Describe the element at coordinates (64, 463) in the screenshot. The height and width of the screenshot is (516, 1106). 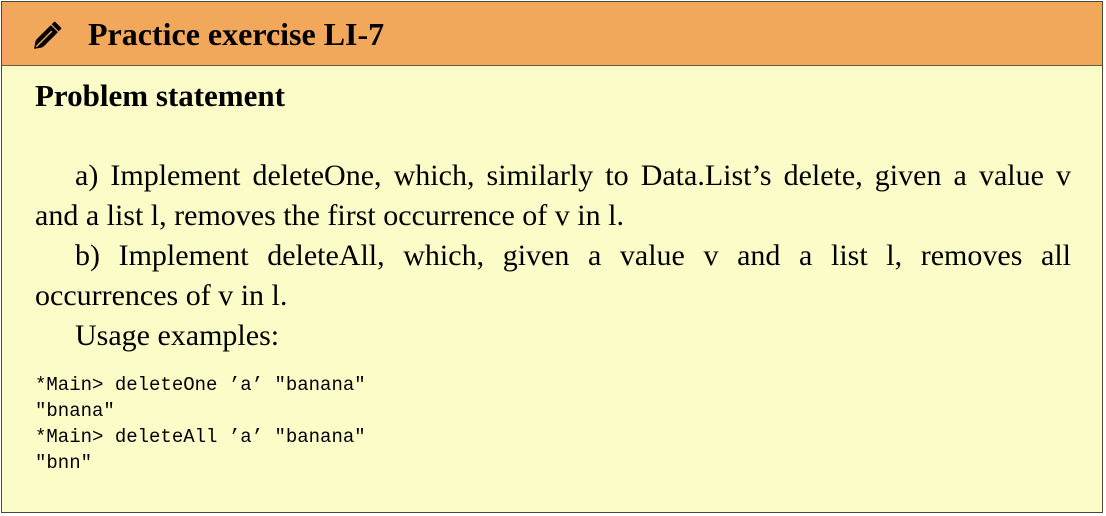
I see `code-line: "bnn"` at that location.